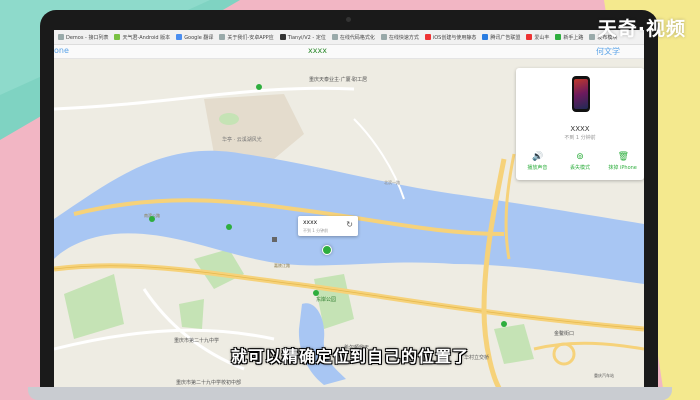  I want to click on map-label-road: 北滨一路, so click(392, 182).